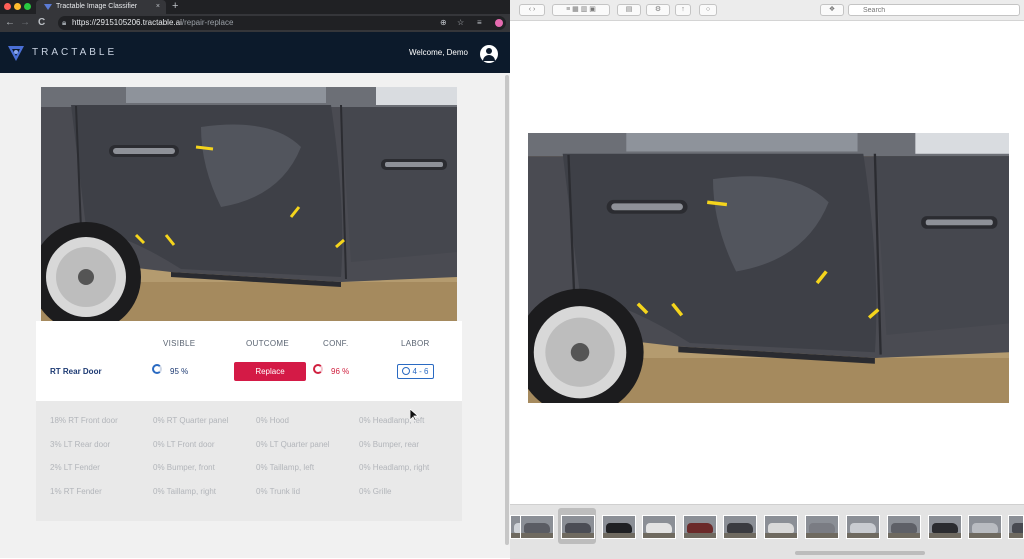 This screenshot has width=1024, height=559. Describe the element at coordinates (48, 7) in the screenshot. I see `tab-favicon-icon` at that location.